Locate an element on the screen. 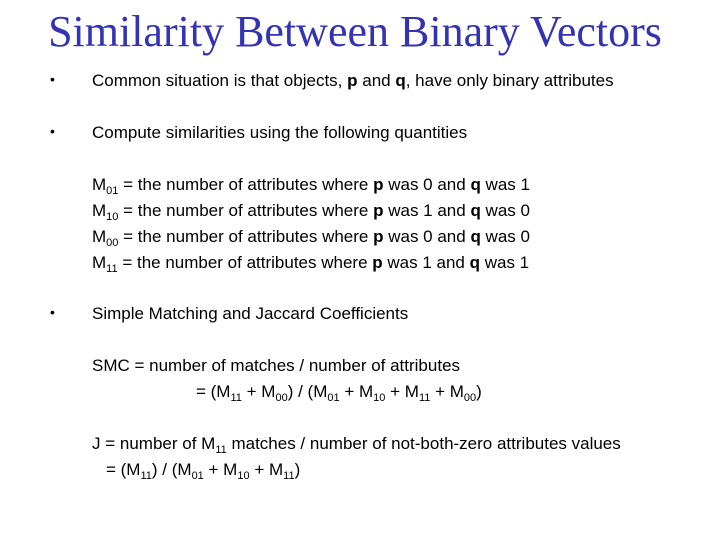 The height and width of the screenshot is (540, 720). jaccard-line-2: = (M11) / (M01 + M10 + M11) is located at coordinates (203, 471).